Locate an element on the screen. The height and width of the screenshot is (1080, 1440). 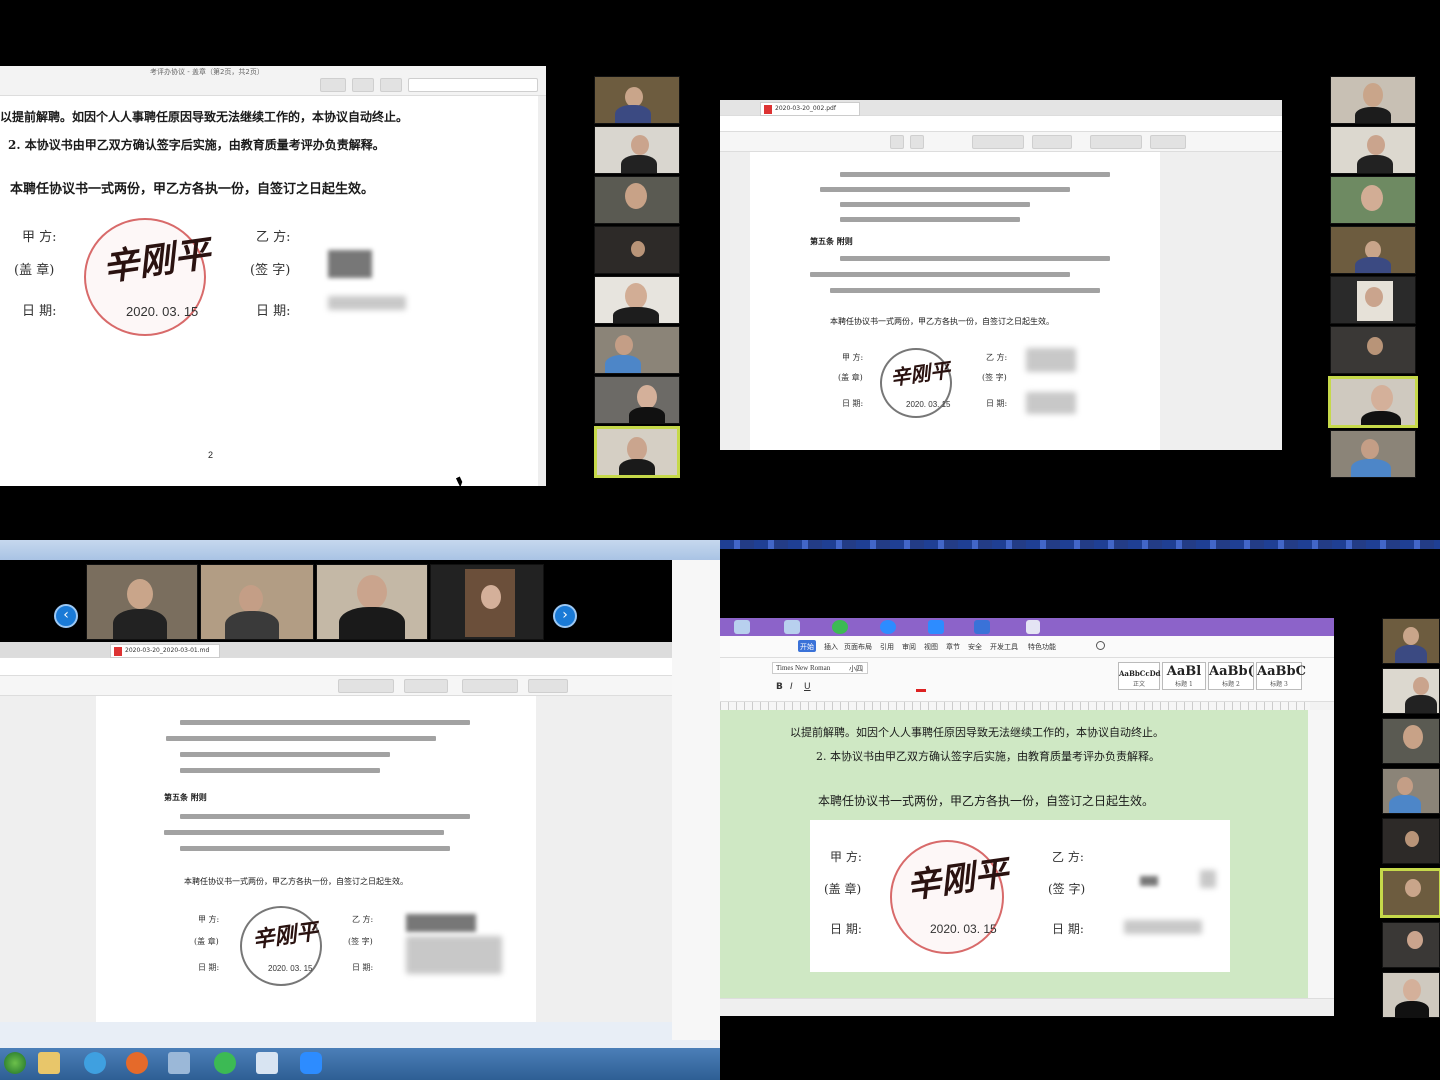
italic-button: I is located at coordinates (791, 687).